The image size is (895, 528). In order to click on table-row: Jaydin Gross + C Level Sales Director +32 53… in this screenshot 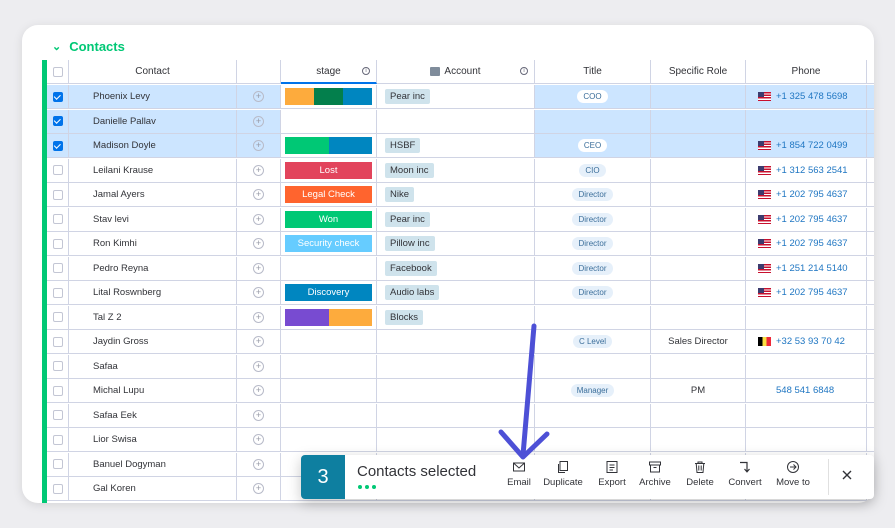, I will do `click(460, 342)`.